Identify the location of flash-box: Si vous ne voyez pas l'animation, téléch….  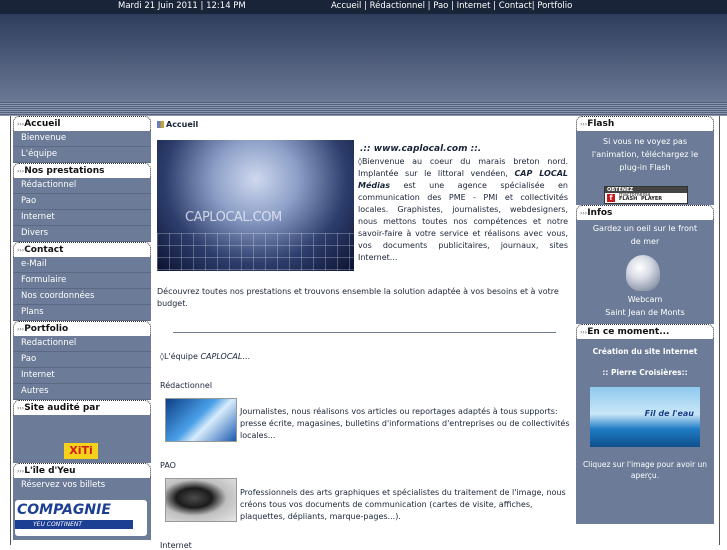
(645, 168).